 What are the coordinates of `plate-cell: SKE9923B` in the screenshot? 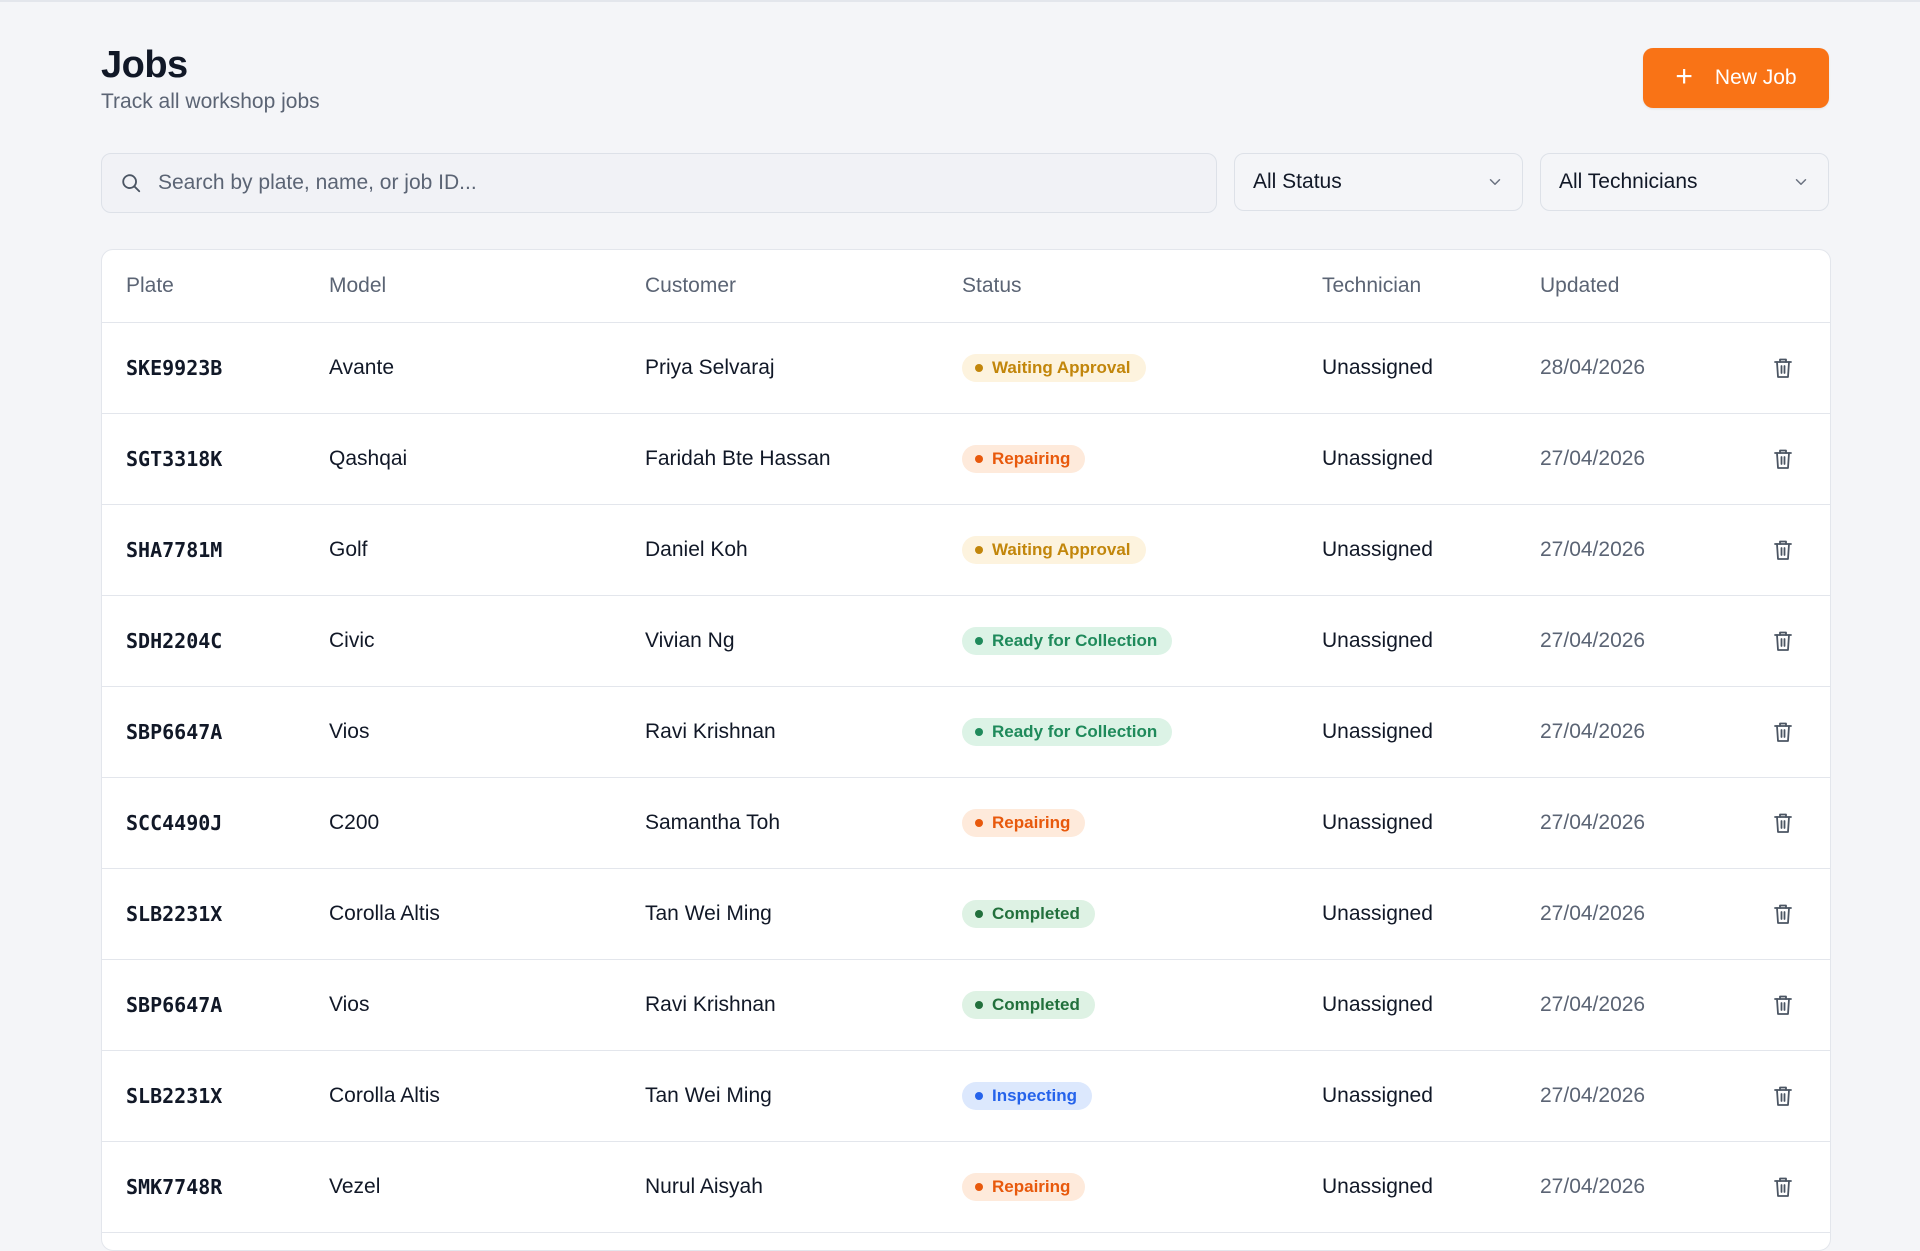 It's located at (174, 368).